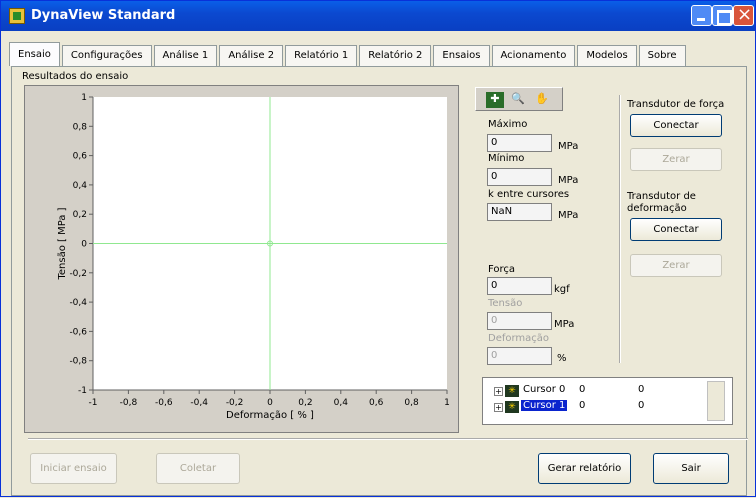 The image size is (756, 498). What do you see at coordinates (508, 124) in the screenshot?
I see `max-label: Máximo` at bounding box center [508, 124].